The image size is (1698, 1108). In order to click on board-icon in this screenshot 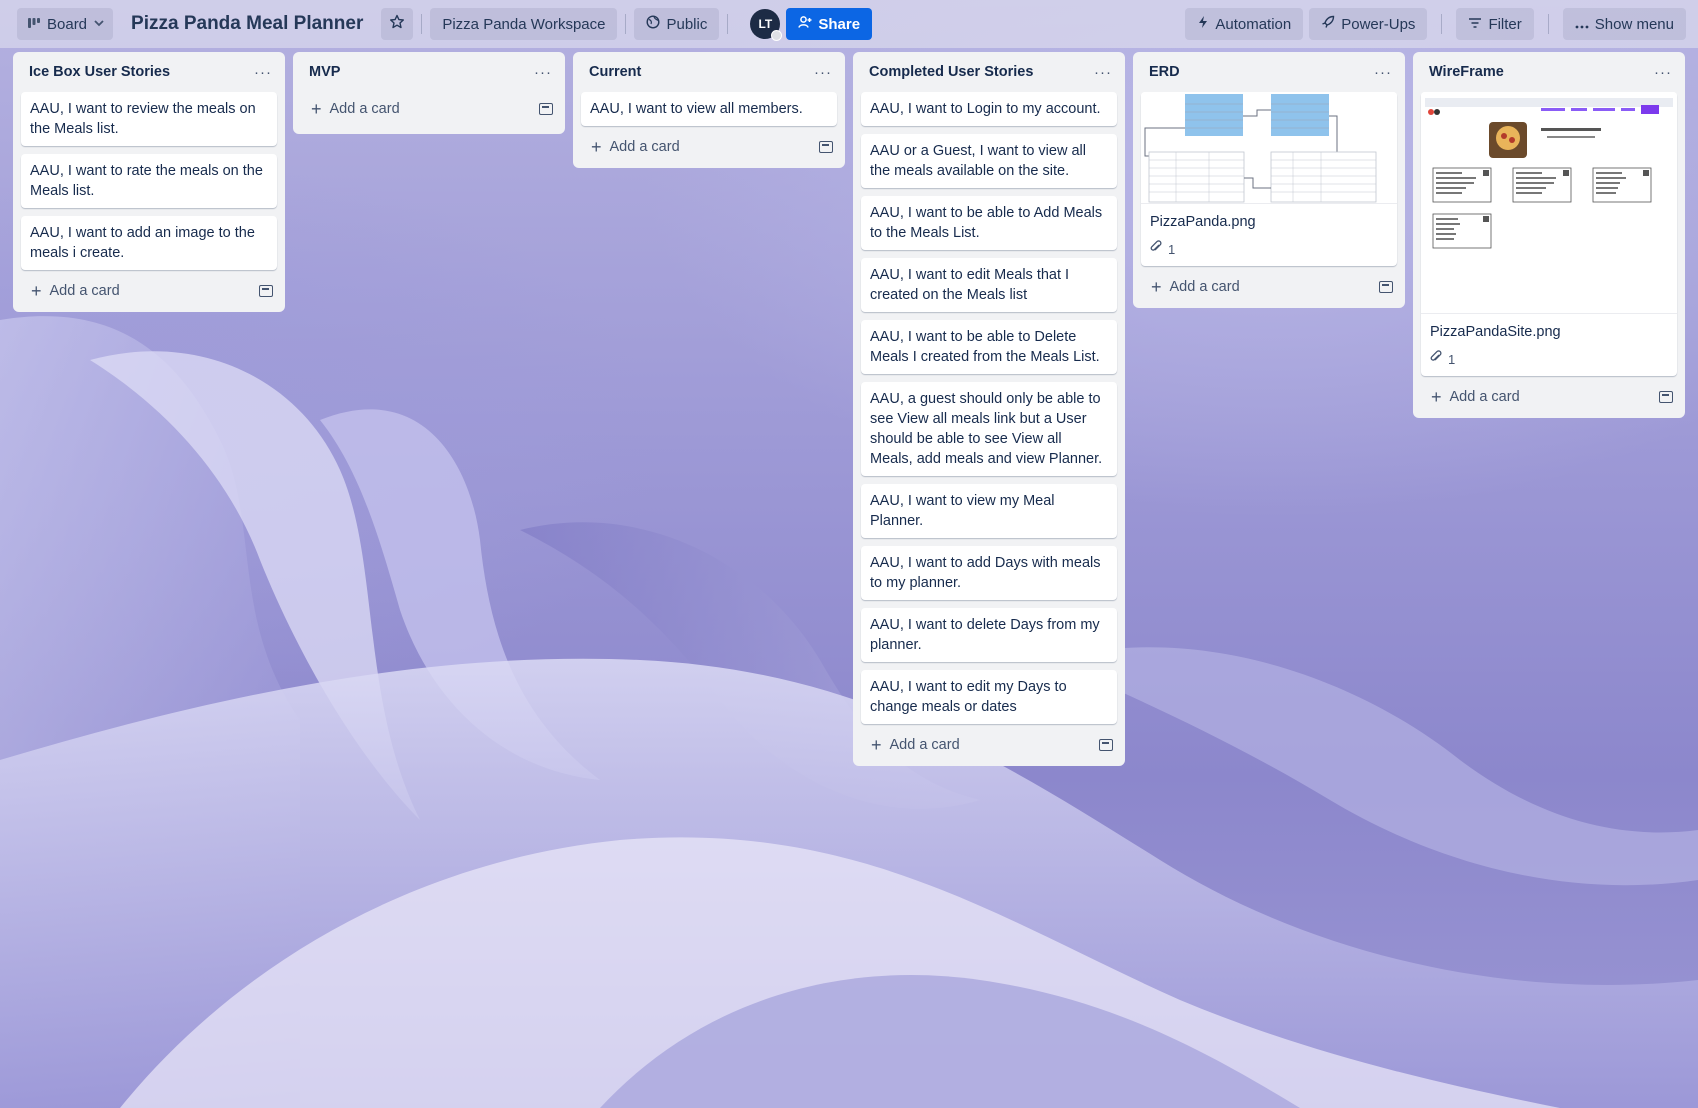, I will do `click(34, 24)`.